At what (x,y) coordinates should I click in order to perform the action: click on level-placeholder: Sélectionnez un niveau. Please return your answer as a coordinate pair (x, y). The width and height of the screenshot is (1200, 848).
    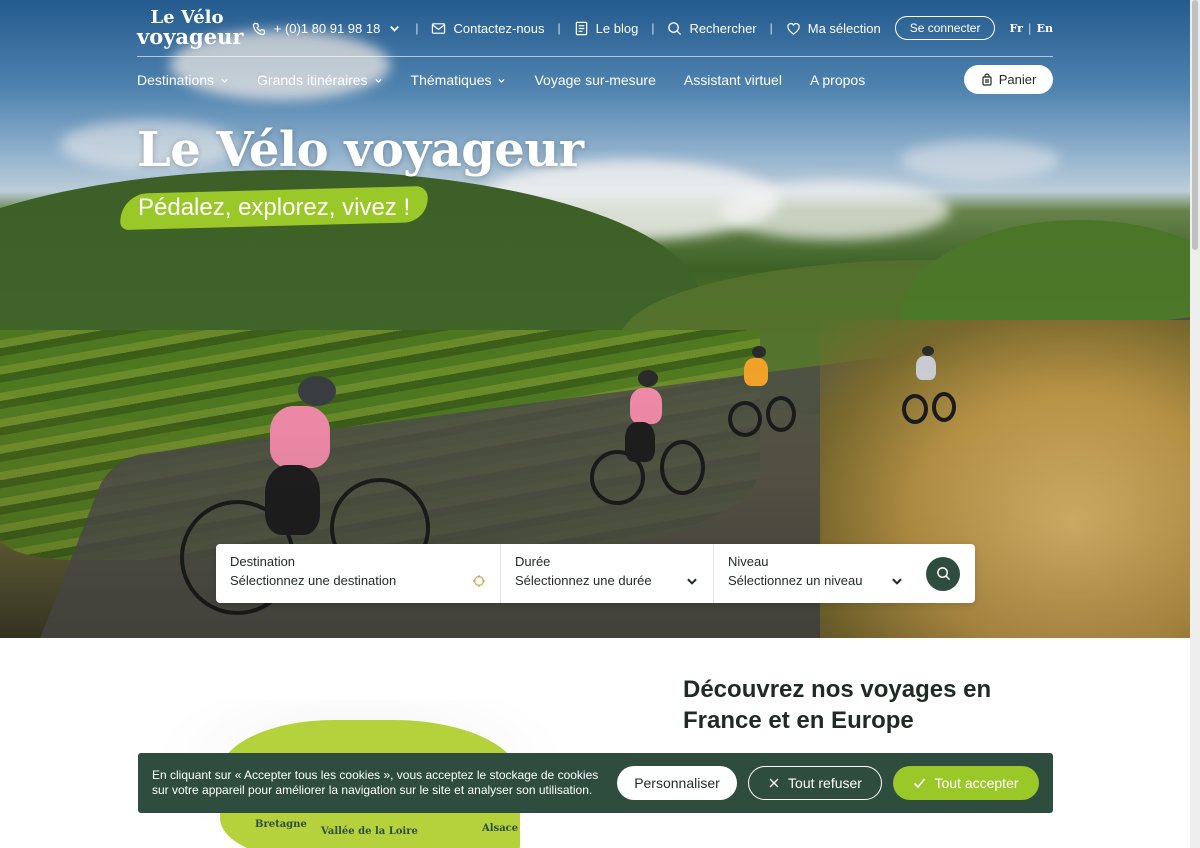
    Looking at the image, I should click on (795, 580).